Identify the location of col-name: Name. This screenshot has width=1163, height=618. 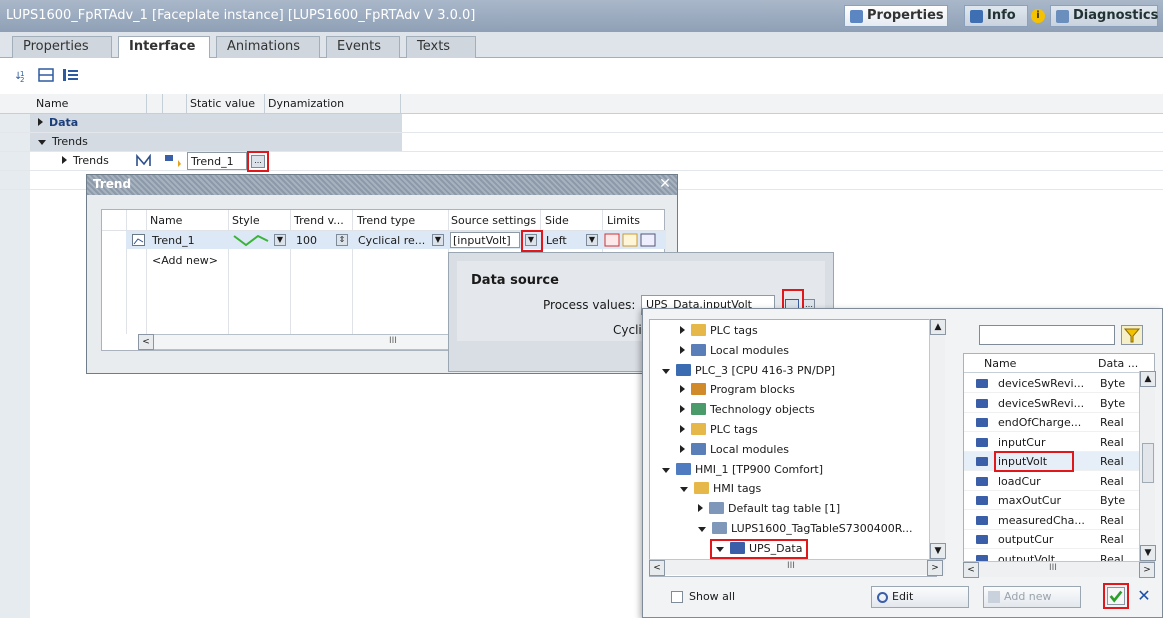
(52, 103).